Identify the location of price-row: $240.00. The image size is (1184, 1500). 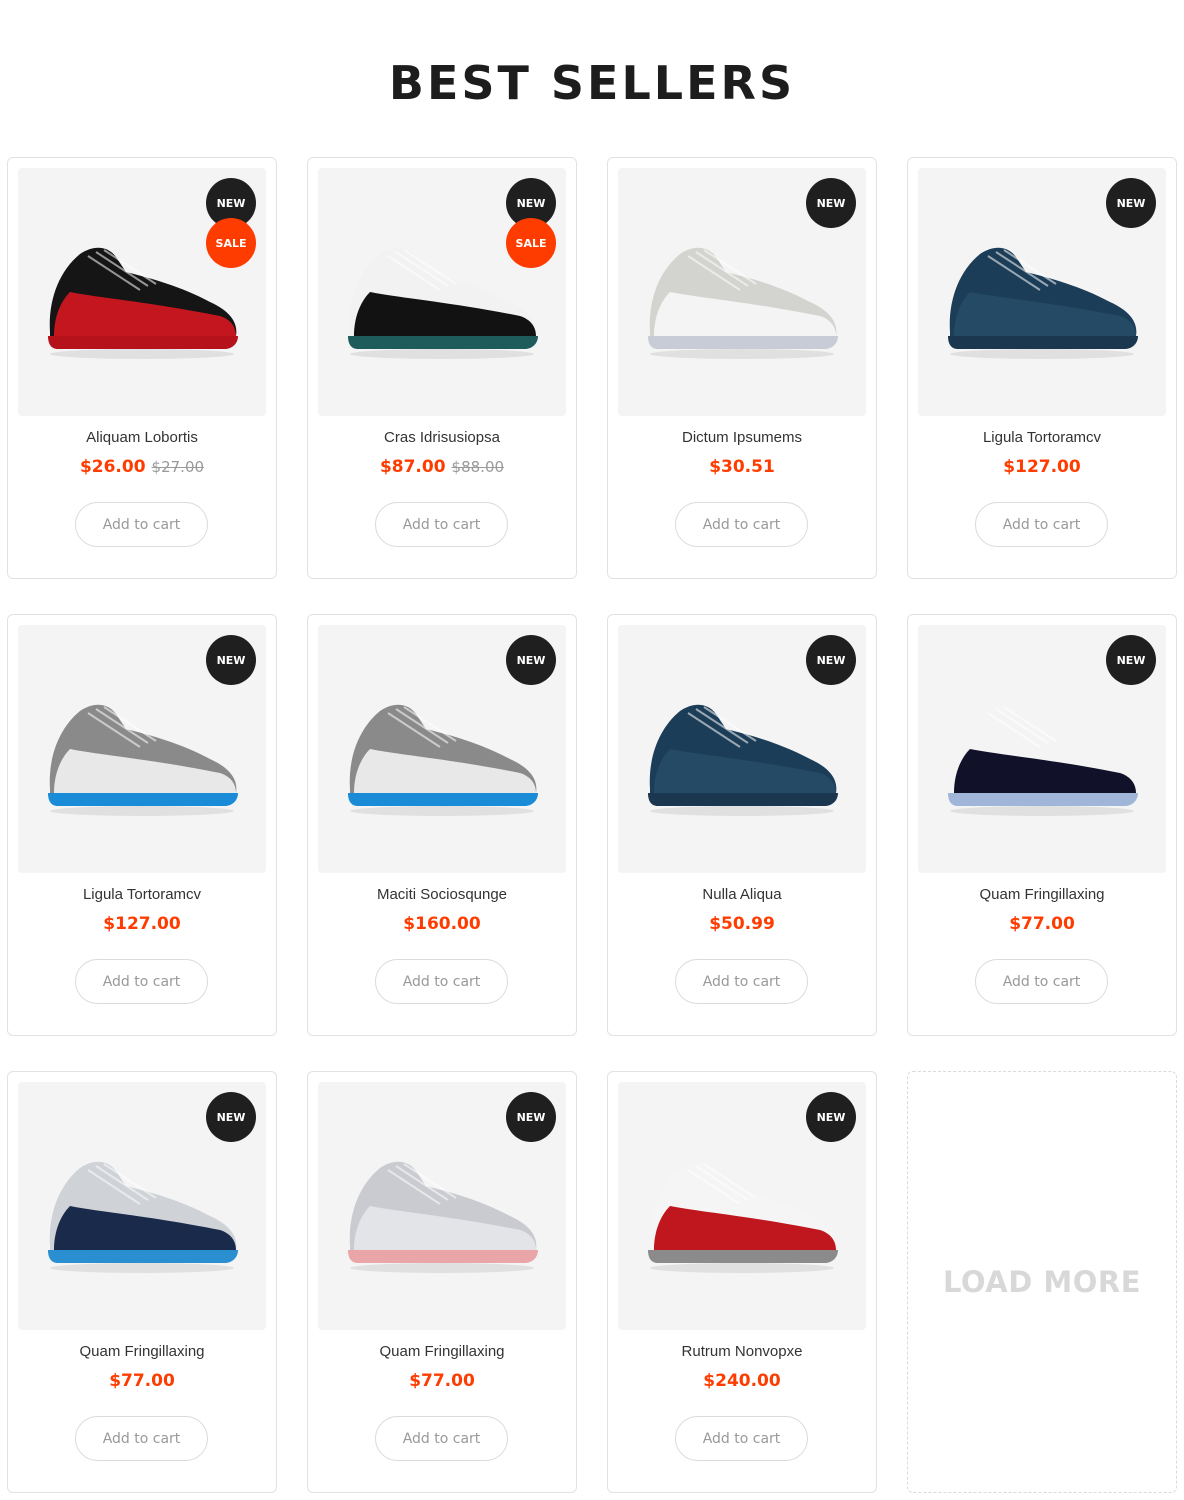
(742, 1381).